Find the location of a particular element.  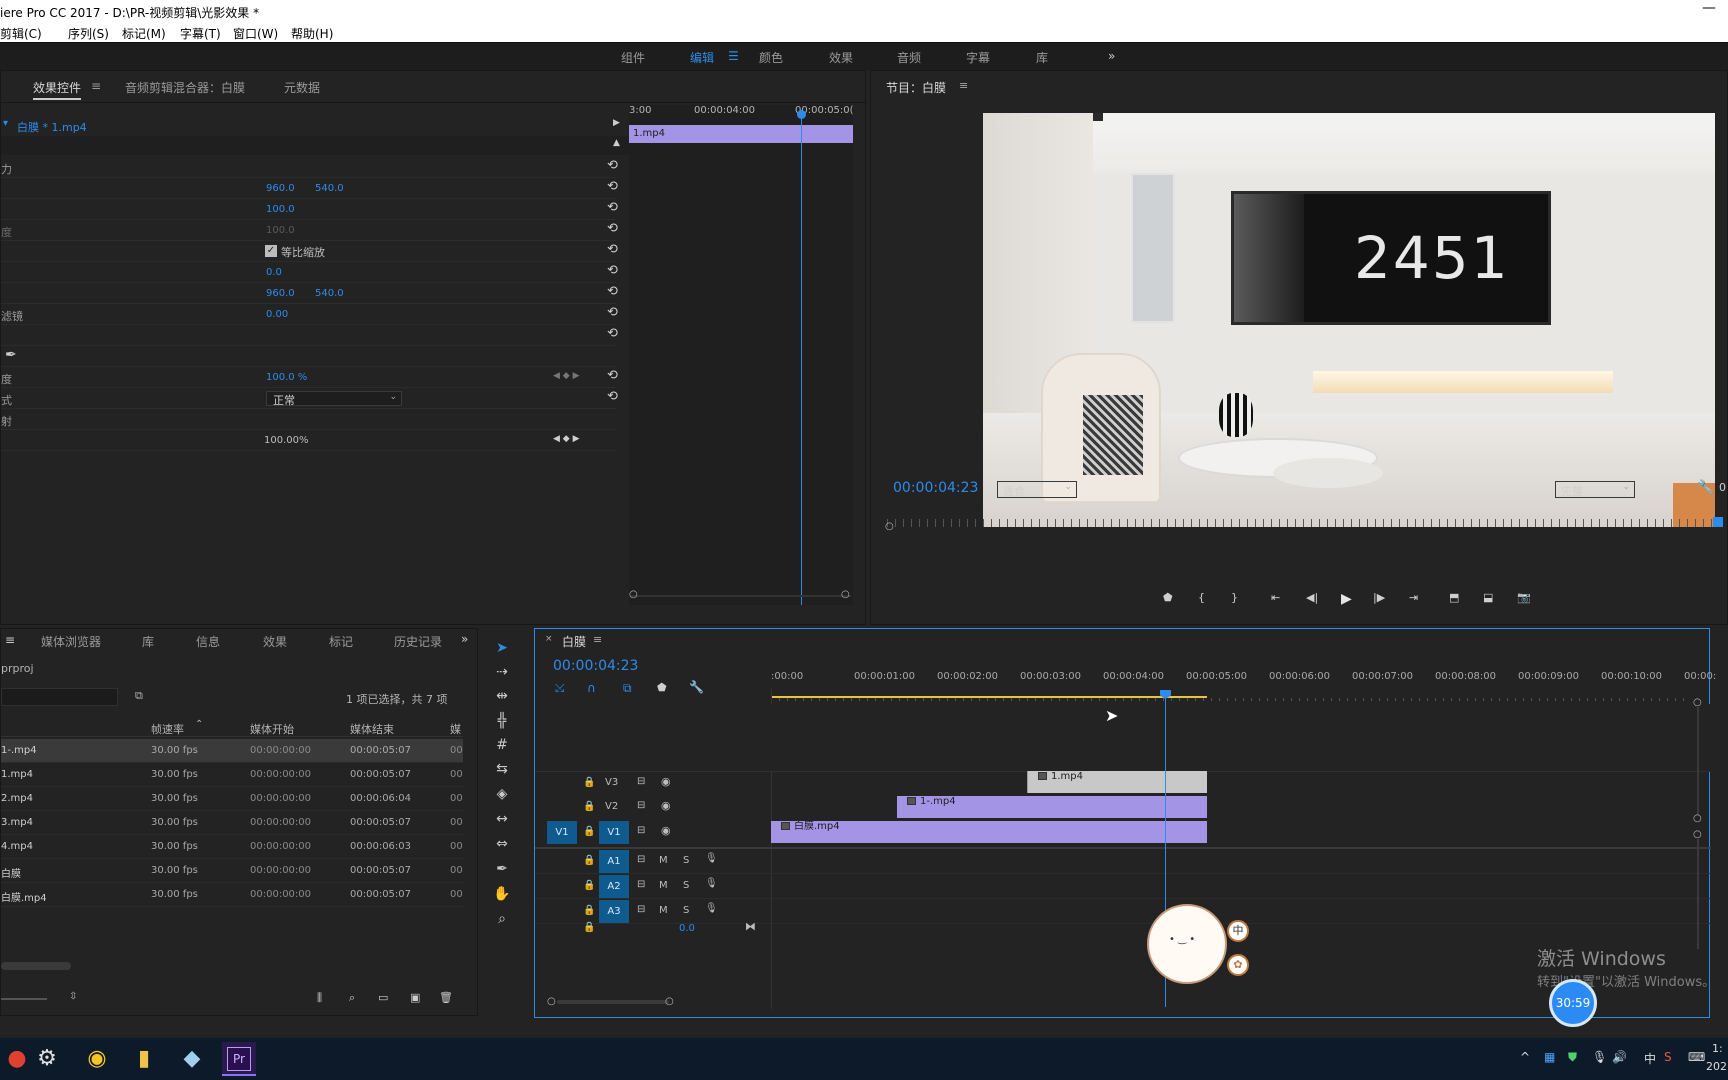

menu-title: 字幕(T) is located at coordinates (200, 33).